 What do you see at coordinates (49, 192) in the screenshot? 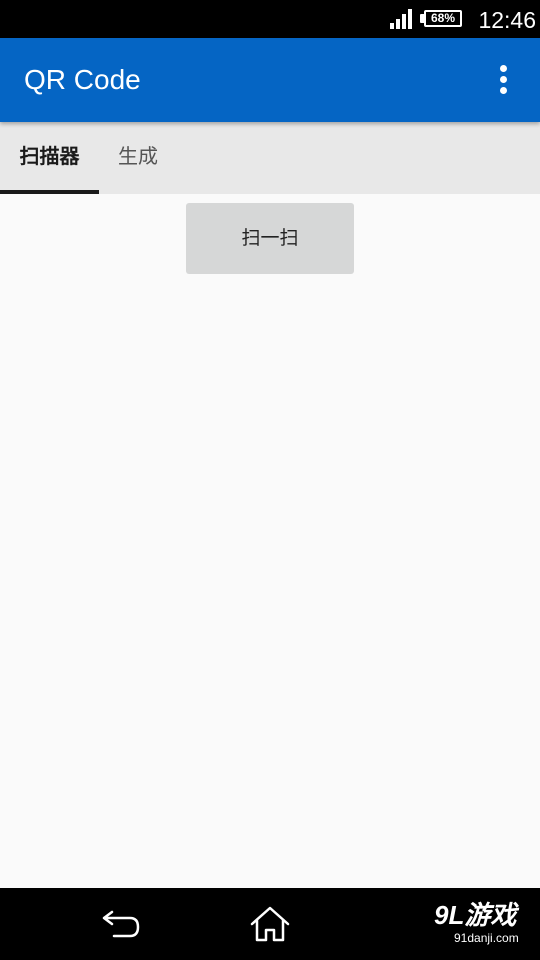
I see `tab-indicator` at bounding box center [49, 192].